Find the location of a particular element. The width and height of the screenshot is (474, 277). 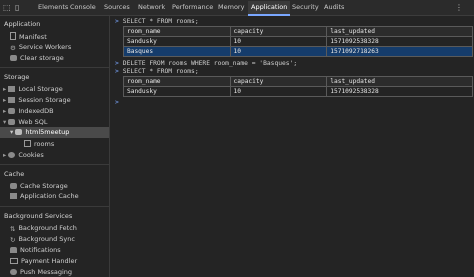

tab-network: Network is located at coordinates (151, 7).